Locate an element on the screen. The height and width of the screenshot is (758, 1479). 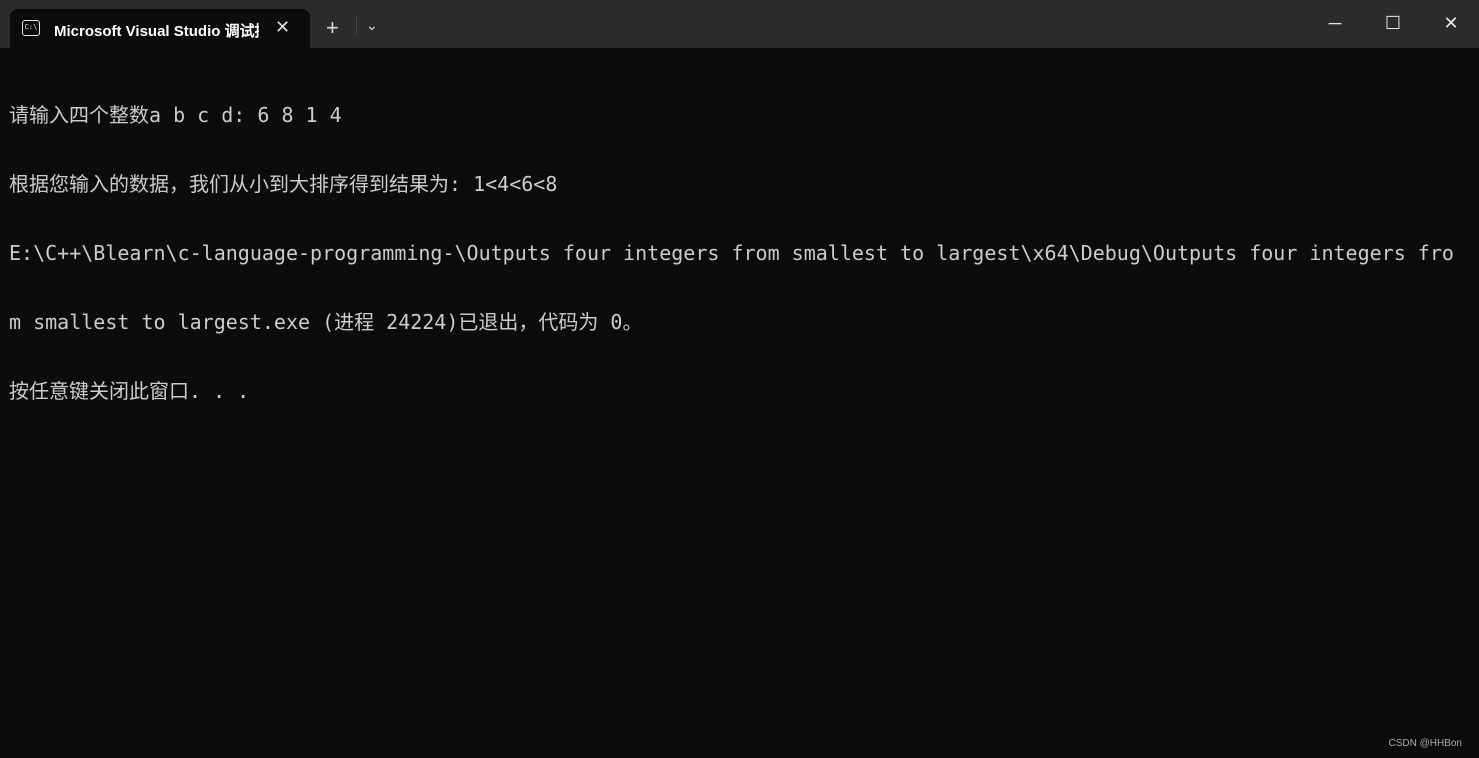
maximize-button: ☐ is located at coordinates (1393, 23).